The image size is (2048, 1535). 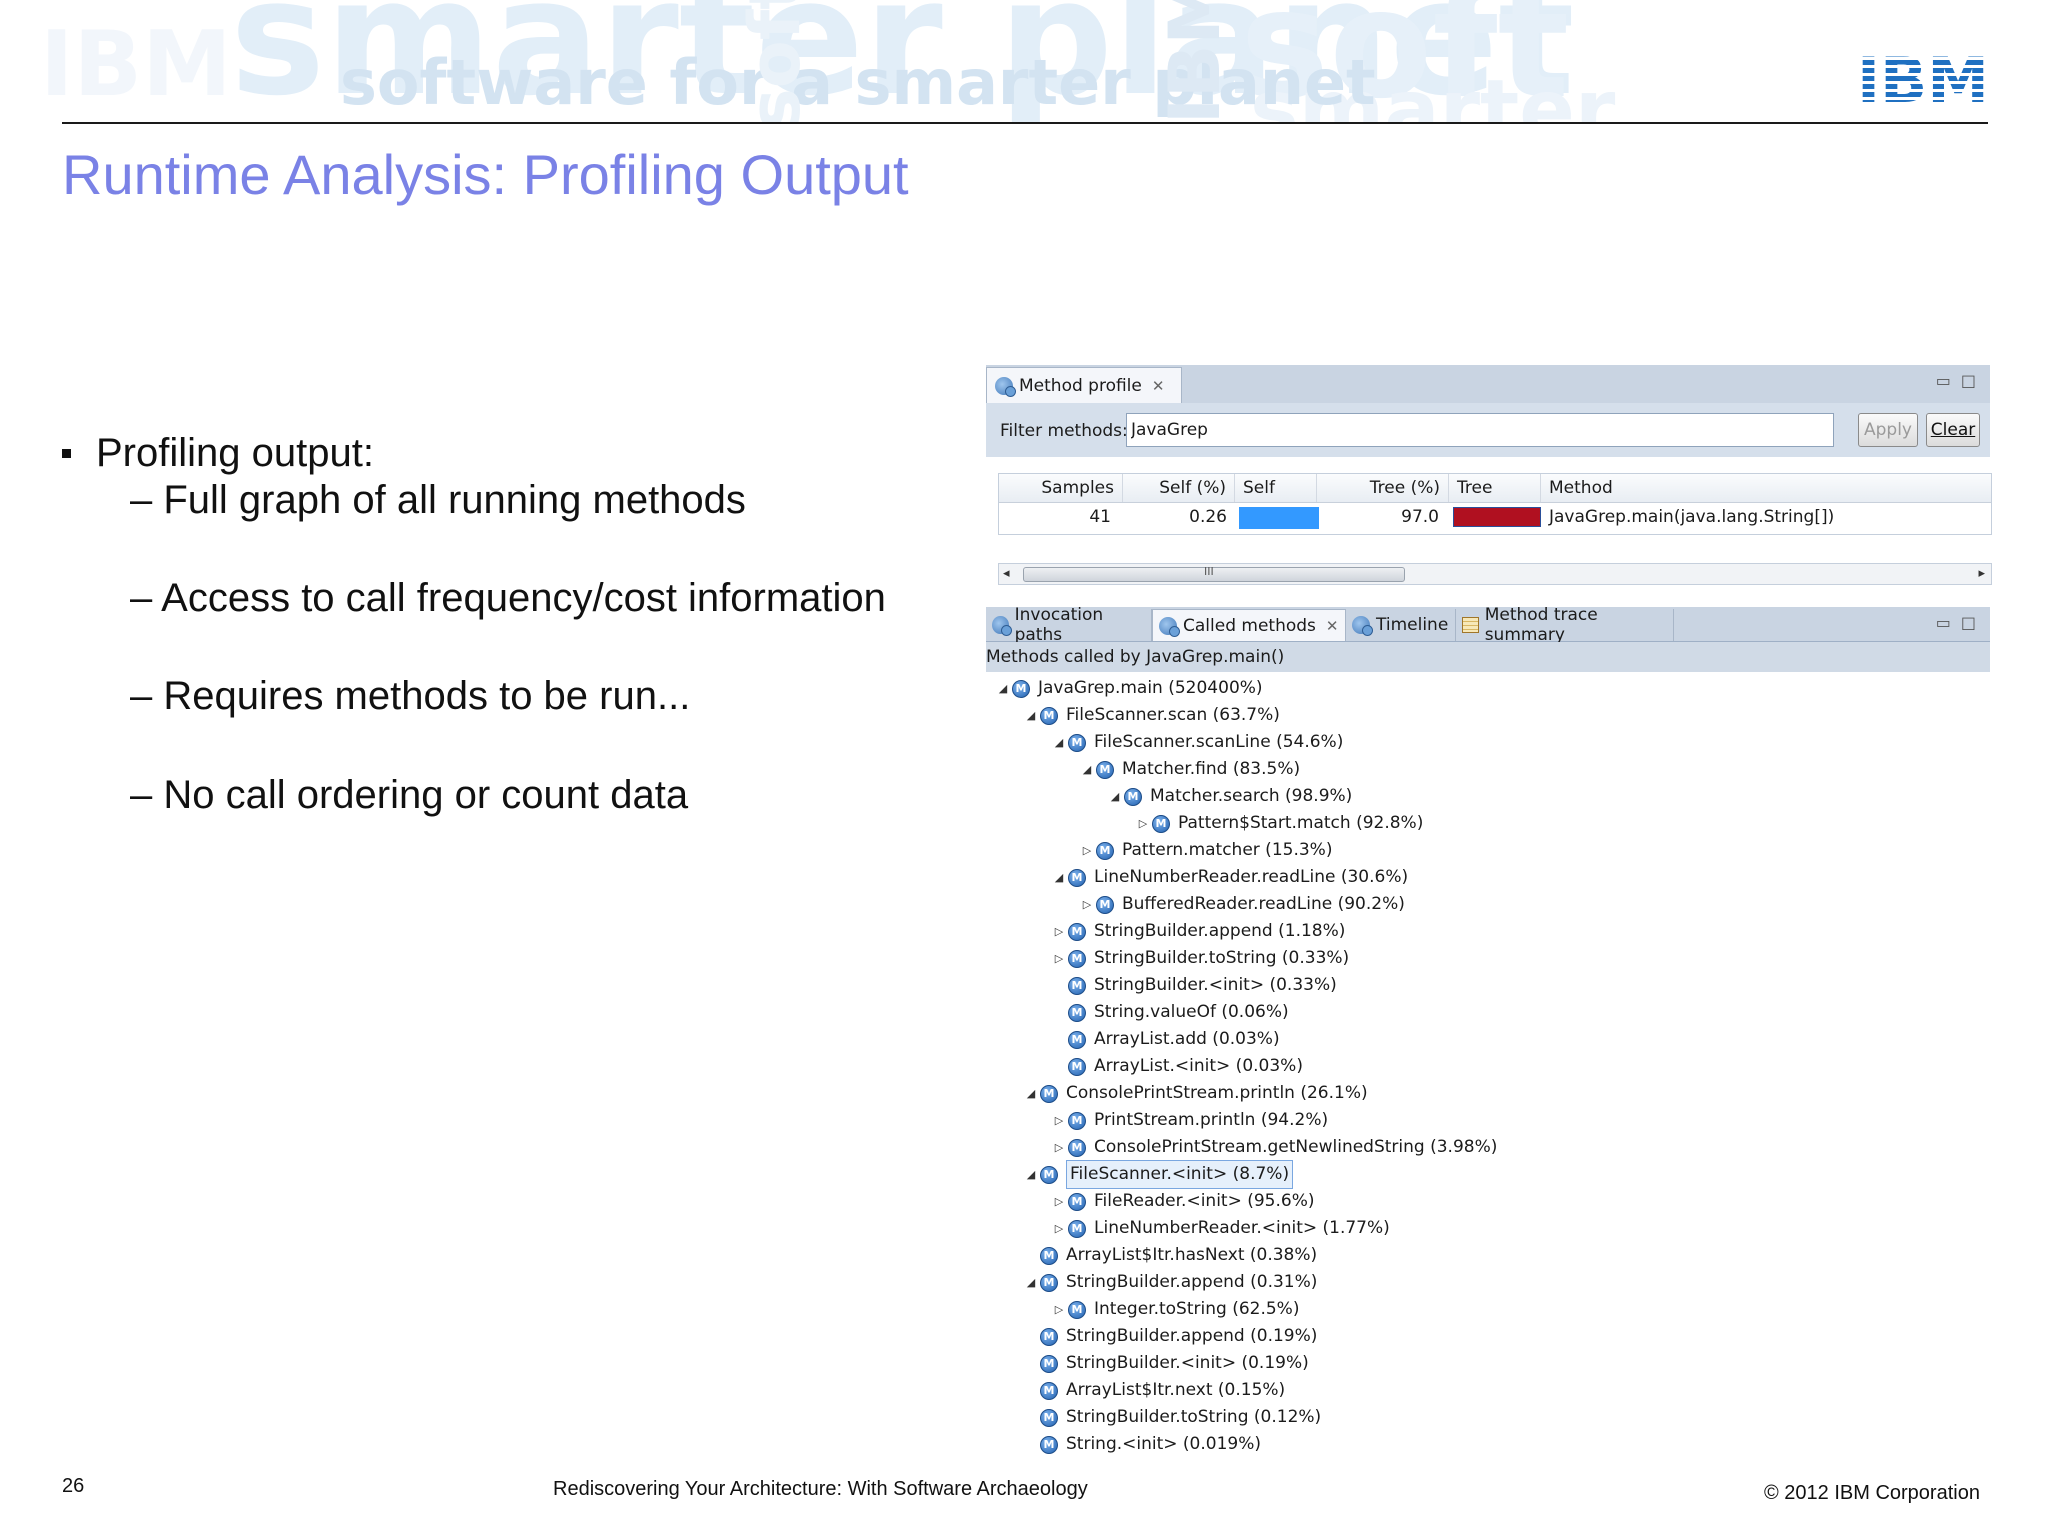 What do you see at coordinates (1953, 430) in the screenshot?
I see `clear-button: Clear` at bounding box center [1953, 430].